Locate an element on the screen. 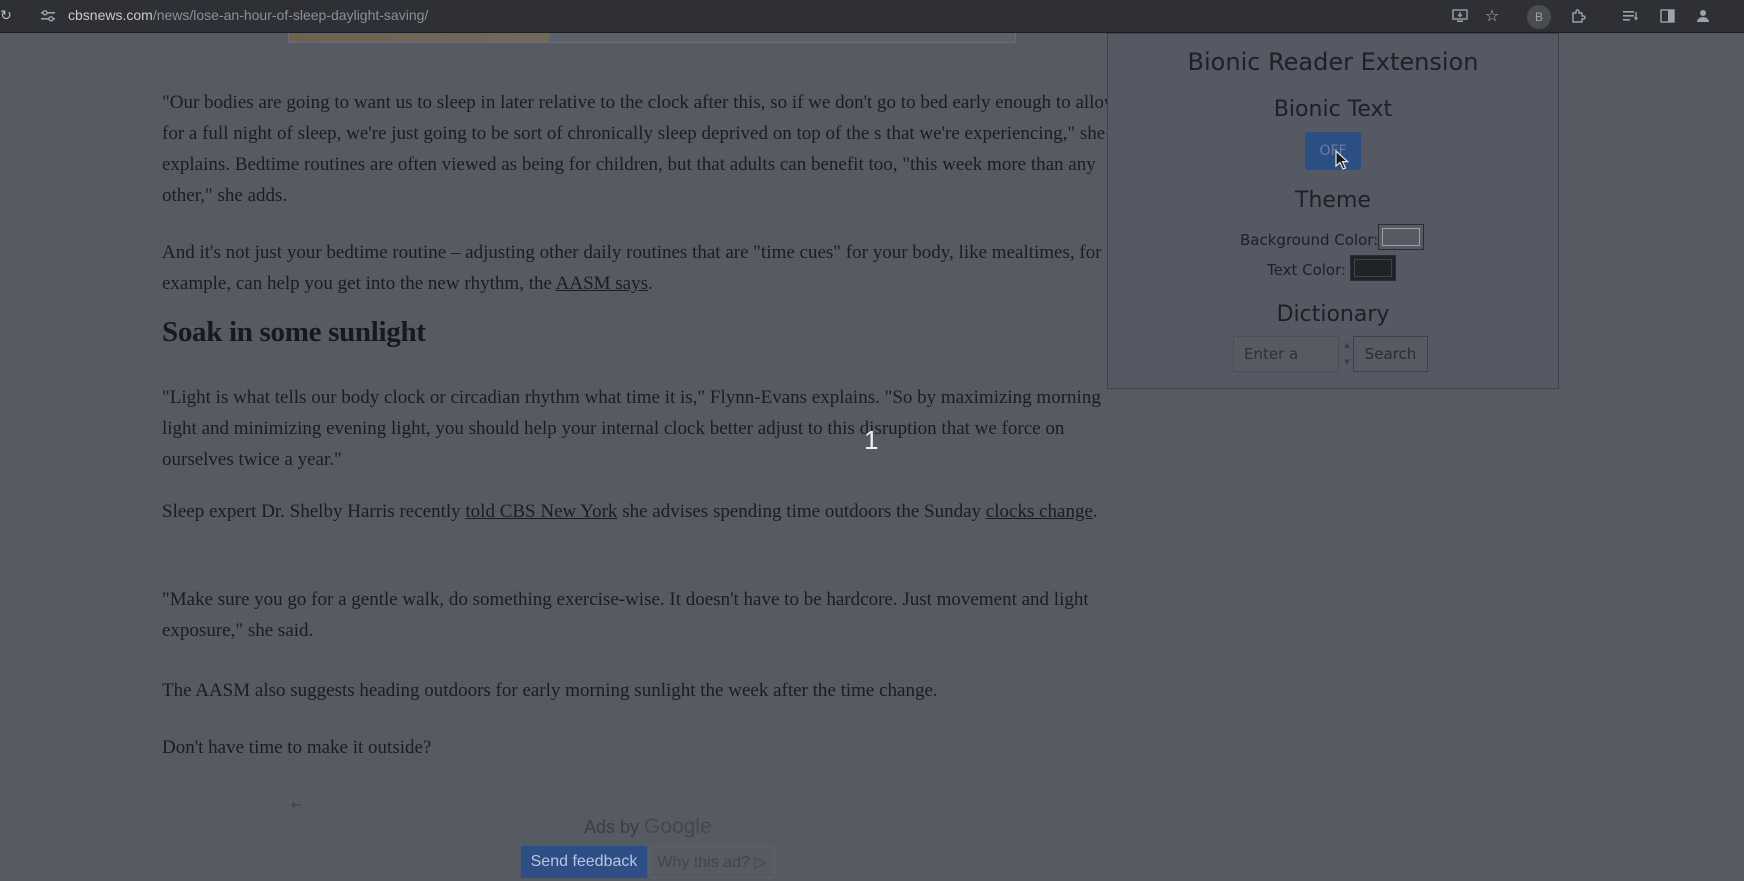  background-color-picker is located at coordinates (1401, 237).